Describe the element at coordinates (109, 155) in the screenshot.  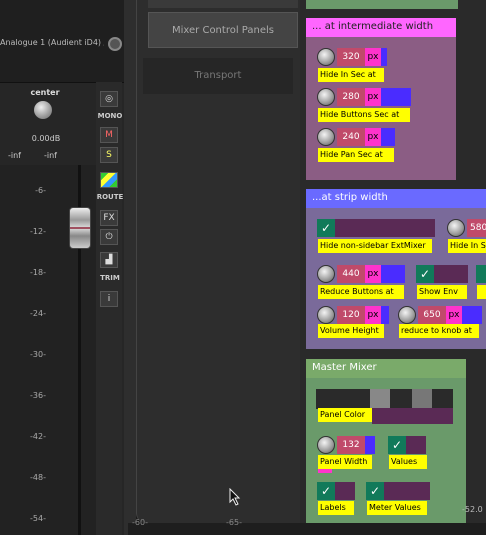
I see `solo-button: S` at that location.